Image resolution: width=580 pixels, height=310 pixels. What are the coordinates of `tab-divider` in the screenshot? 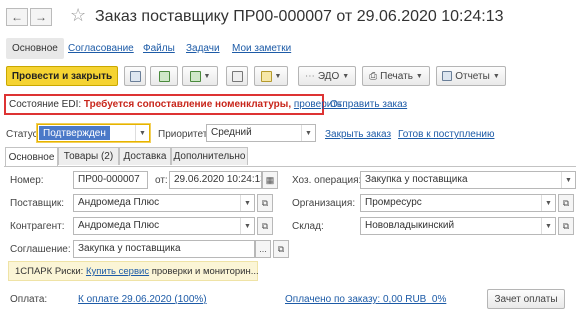 It's located at (290, 166).